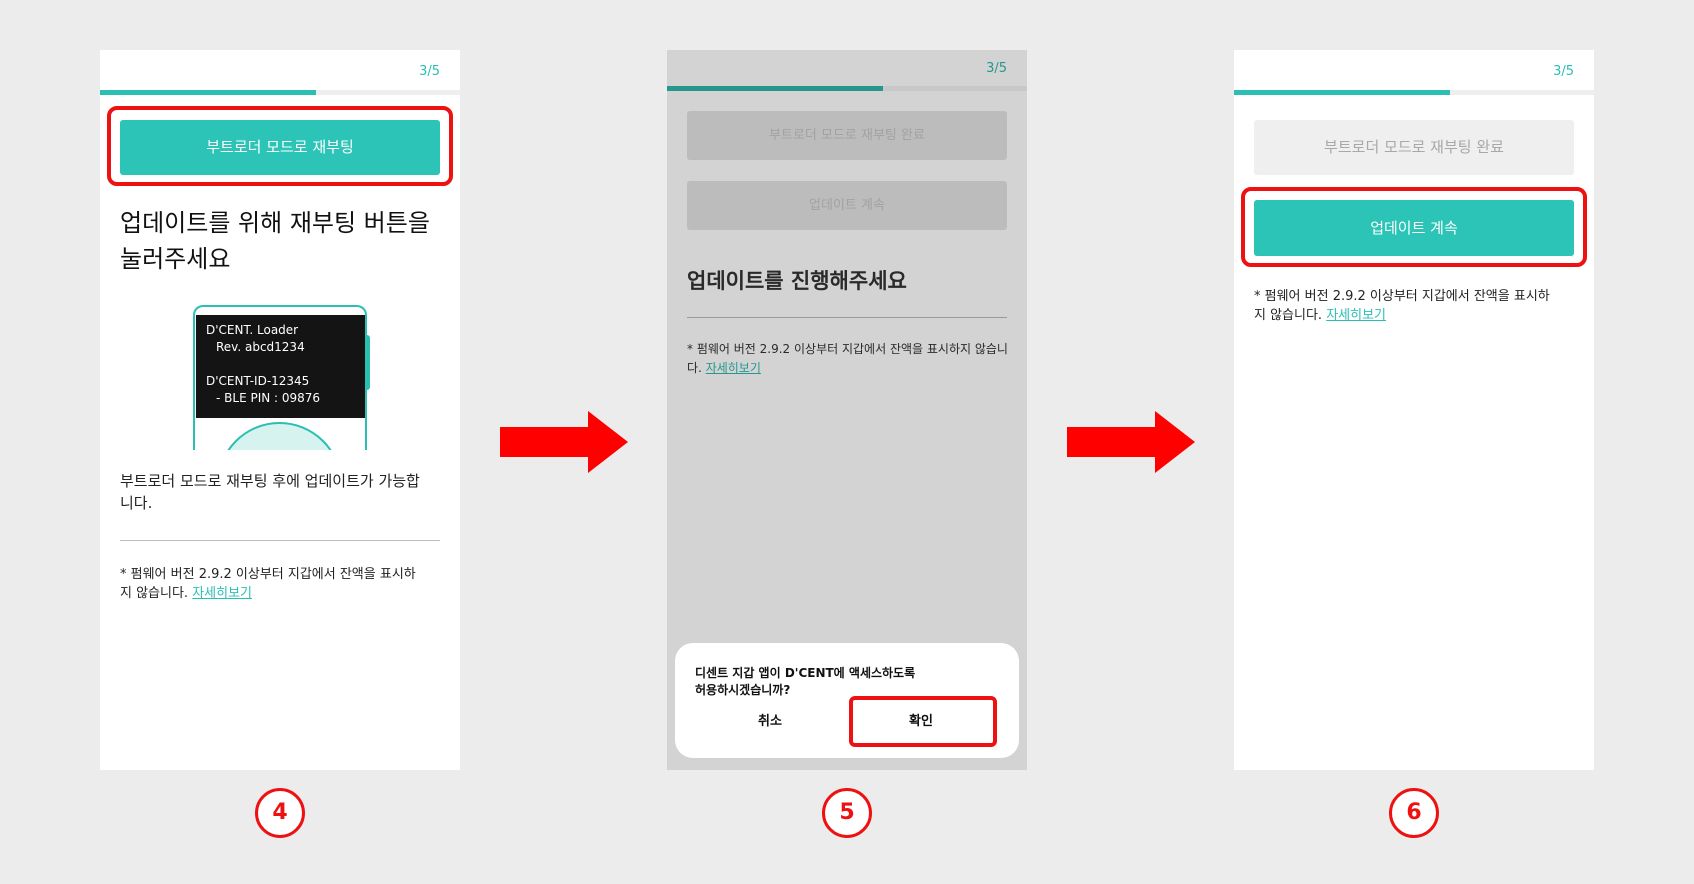 The width and height of the screenshot is (1694, 884). I want to click on device-button-circle, so click(279, 436).